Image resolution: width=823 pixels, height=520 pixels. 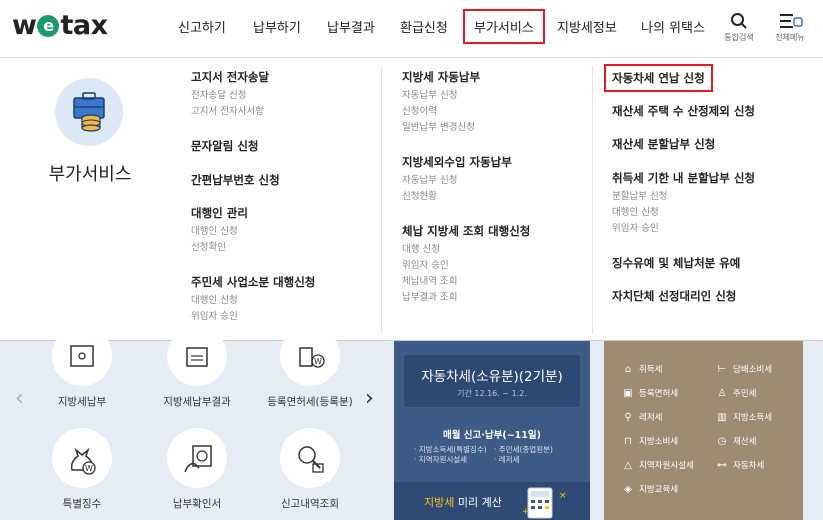 I want to click on submenu-link: 체납내역 조회, so click(x=466, y=281).